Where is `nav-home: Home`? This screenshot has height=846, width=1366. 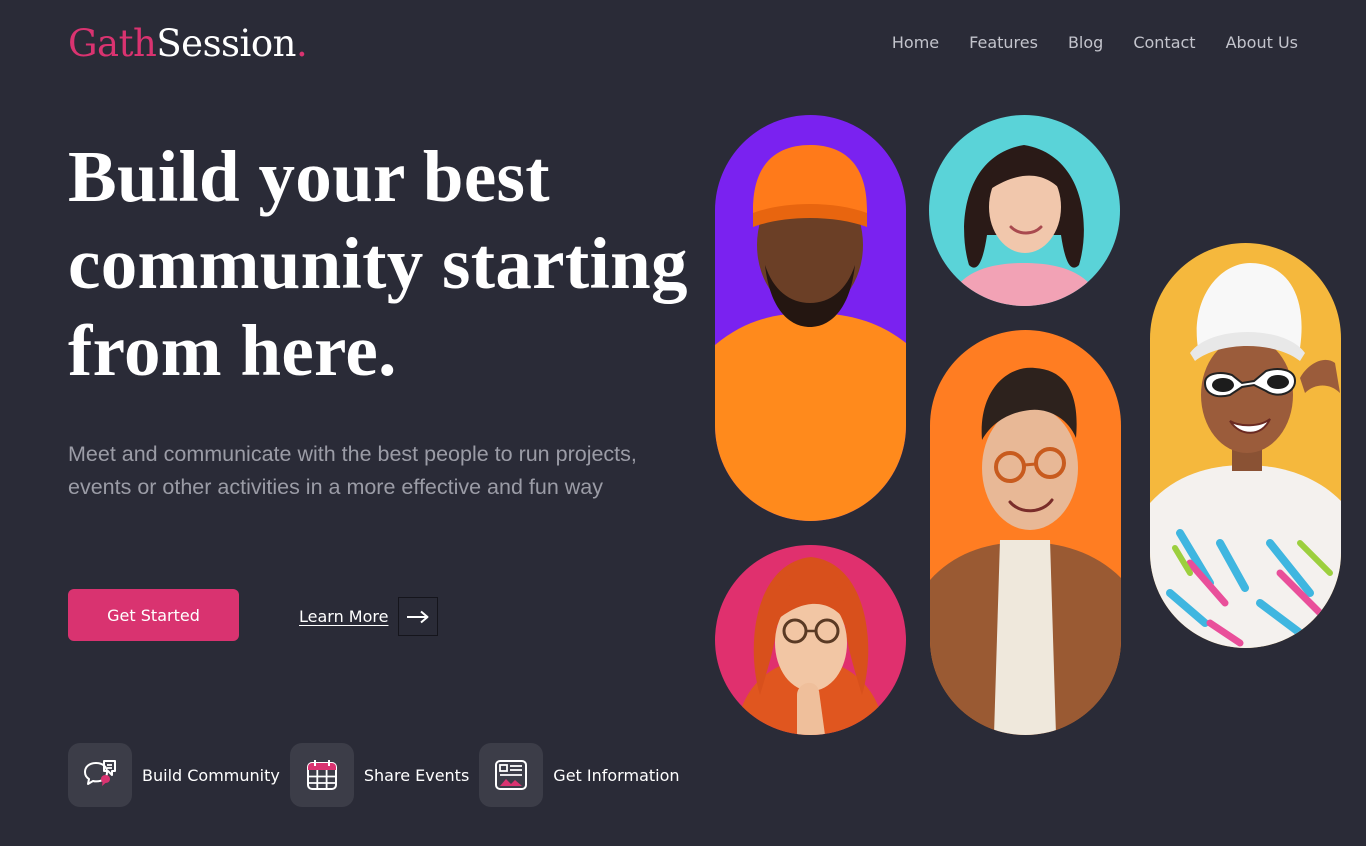 nav-home: Home is located at coordinates (915, 43).